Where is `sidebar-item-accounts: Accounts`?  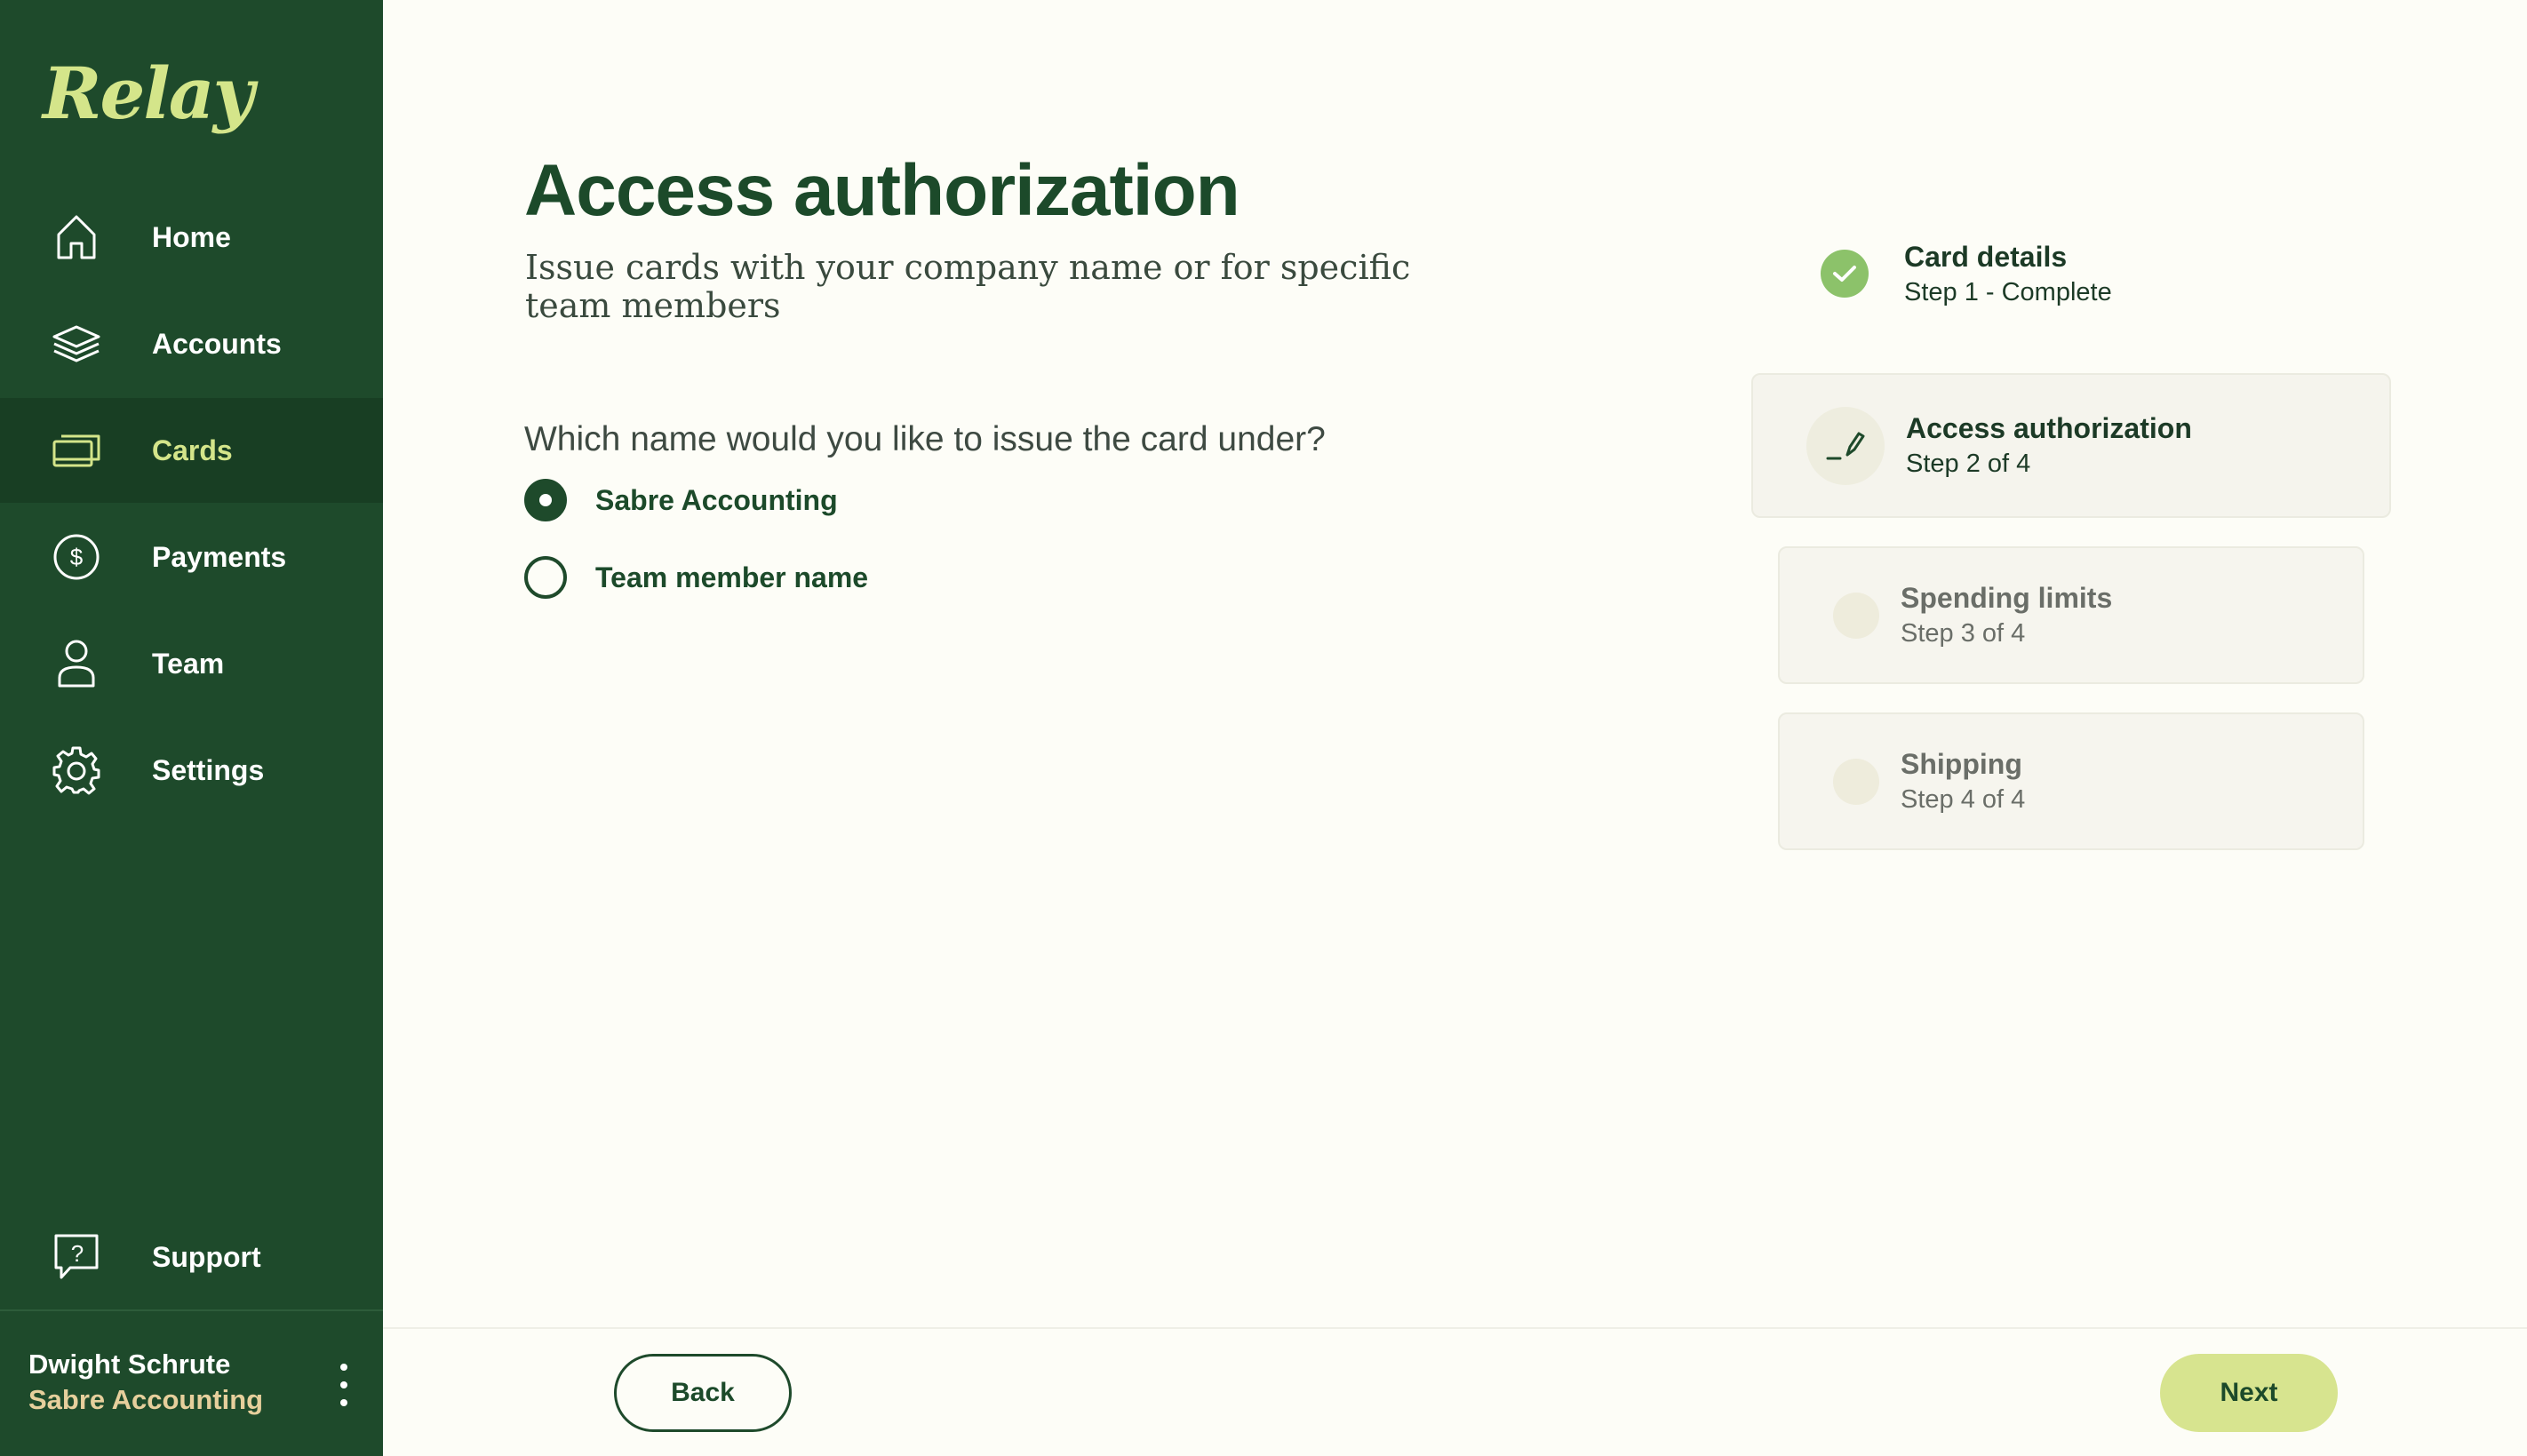
sidebar-item-accounts: Accounts is located at coordinates (191, 343).